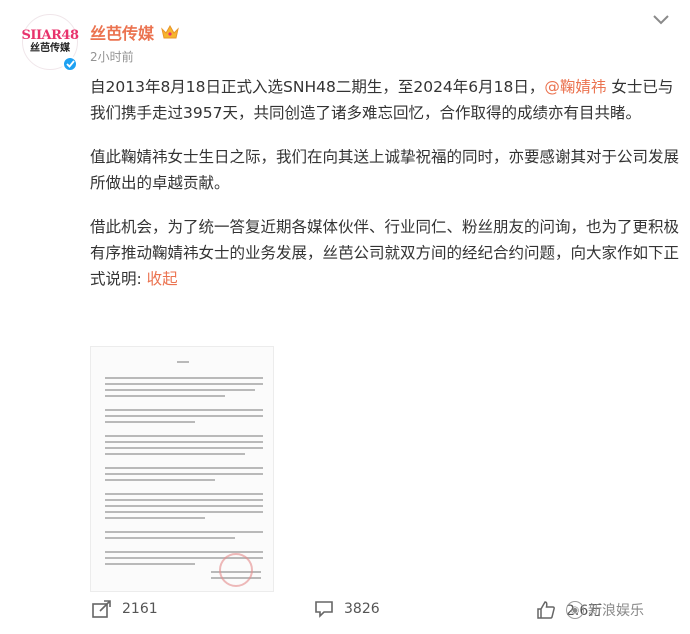 This screenshot has width=690, height=634. What do you see at coordinates (317, 87) in the screenshot?
I see `paragraph-1-text-a: 自2013年8月18日正式入选SNH48二期生，至2024年6月18日，` at bounding box center [317, 87].